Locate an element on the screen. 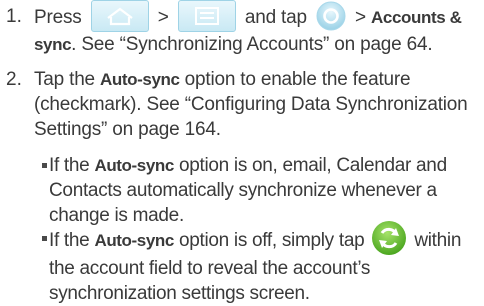 This screenshot has width=484, height=306. menu-icon is located at coordinates (206, 16).